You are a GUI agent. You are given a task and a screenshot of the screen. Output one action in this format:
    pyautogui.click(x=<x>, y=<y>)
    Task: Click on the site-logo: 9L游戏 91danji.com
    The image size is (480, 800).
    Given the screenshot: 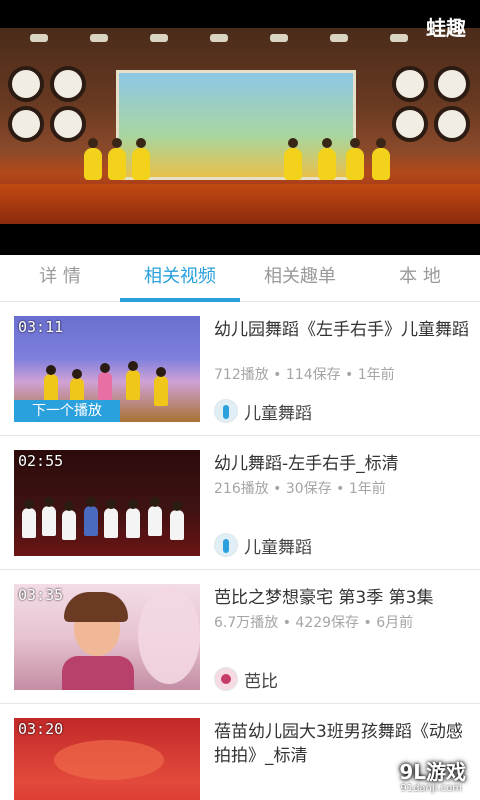 What is the action you would take?
    pyautogui.click(x=416, y=774)
    